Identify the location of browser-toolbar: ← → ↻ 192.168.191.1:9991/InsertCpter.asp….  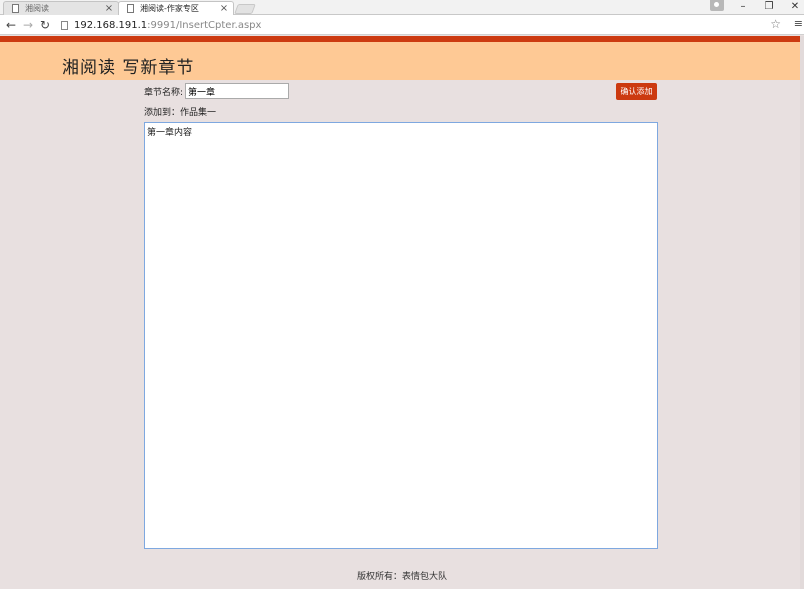
(402, 25).